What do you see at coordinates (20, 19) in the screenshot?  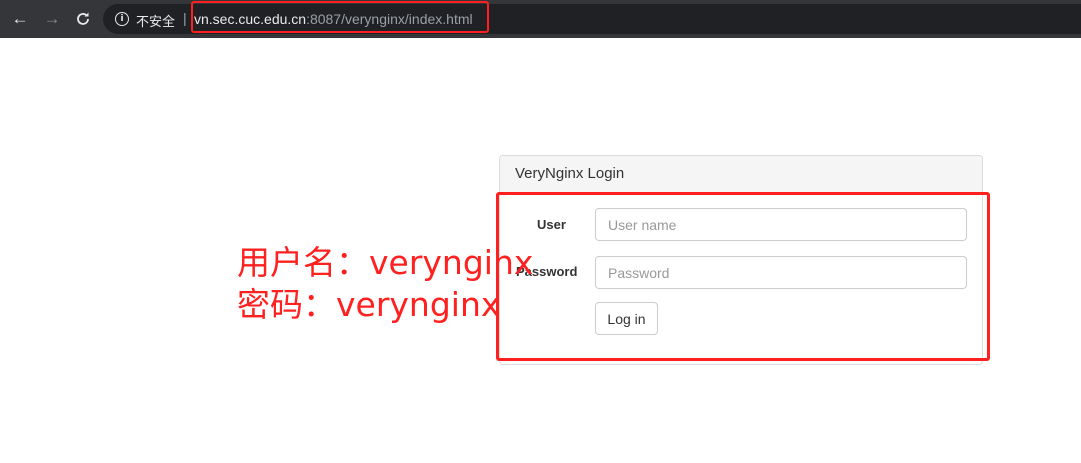 I see `back-arrow-icon: ←` at bounding box center [20, 19].